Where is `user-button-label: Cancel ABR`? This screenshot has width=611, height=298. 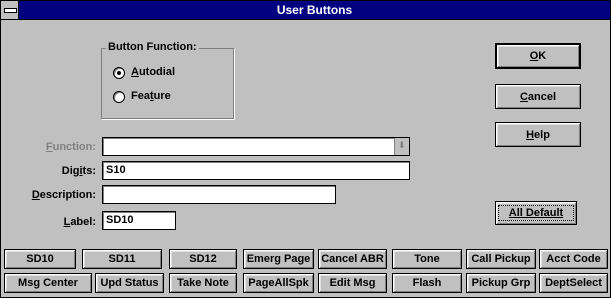 user-button-label: Cancel ABR is located at coordinates (352, 259).